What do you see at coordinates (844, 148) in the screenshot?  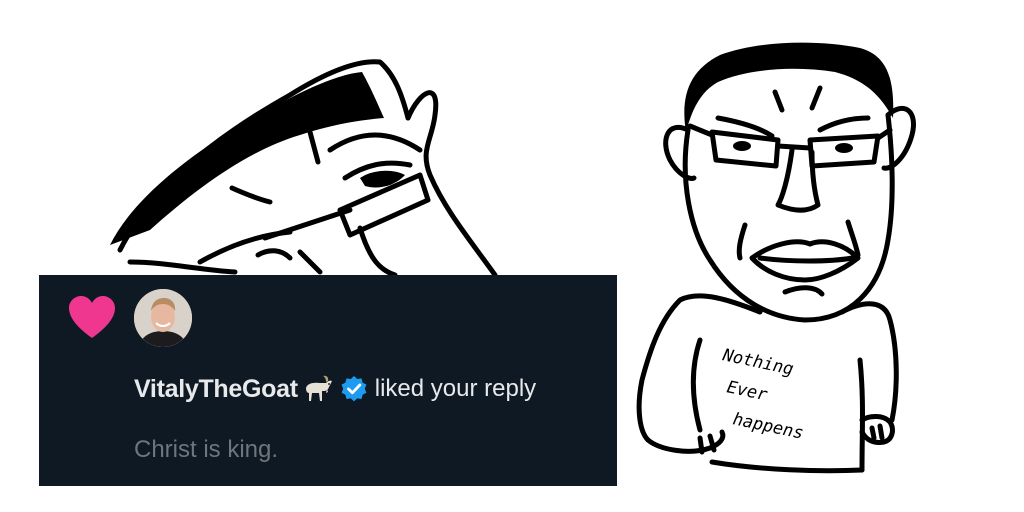 I see `right-figure-eye-right` at bounding box center [844, 148].